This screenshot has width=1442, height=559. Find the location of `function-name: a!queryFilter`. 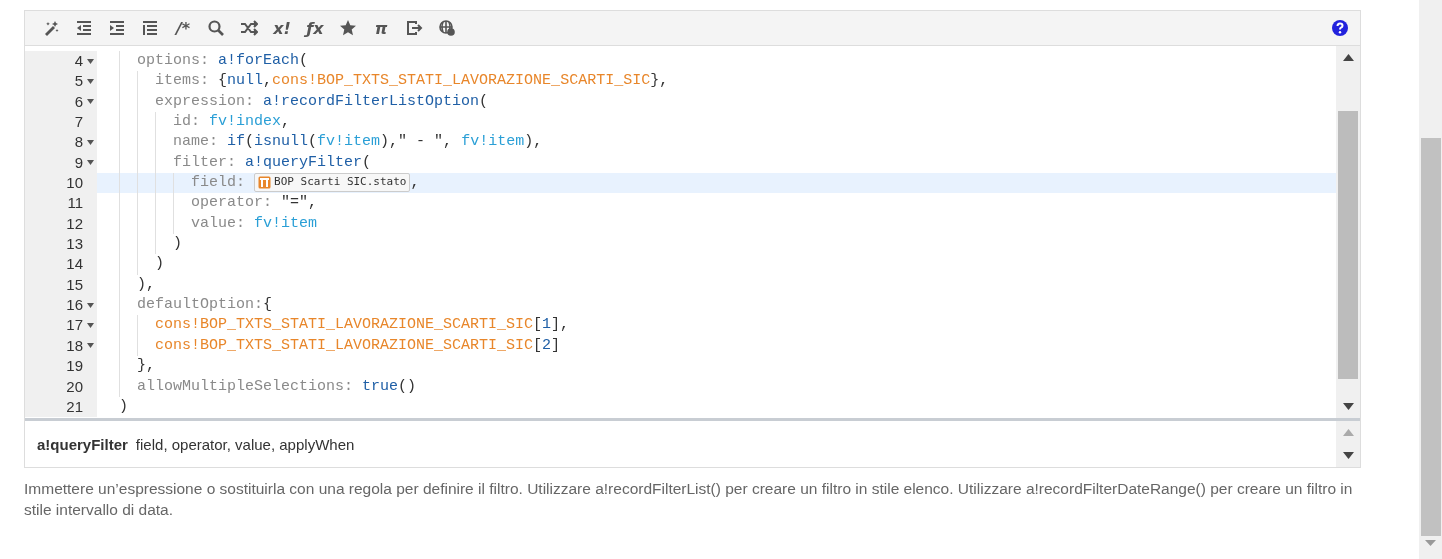

function-name: a!queryFilter is located at coordinates (82, 444).